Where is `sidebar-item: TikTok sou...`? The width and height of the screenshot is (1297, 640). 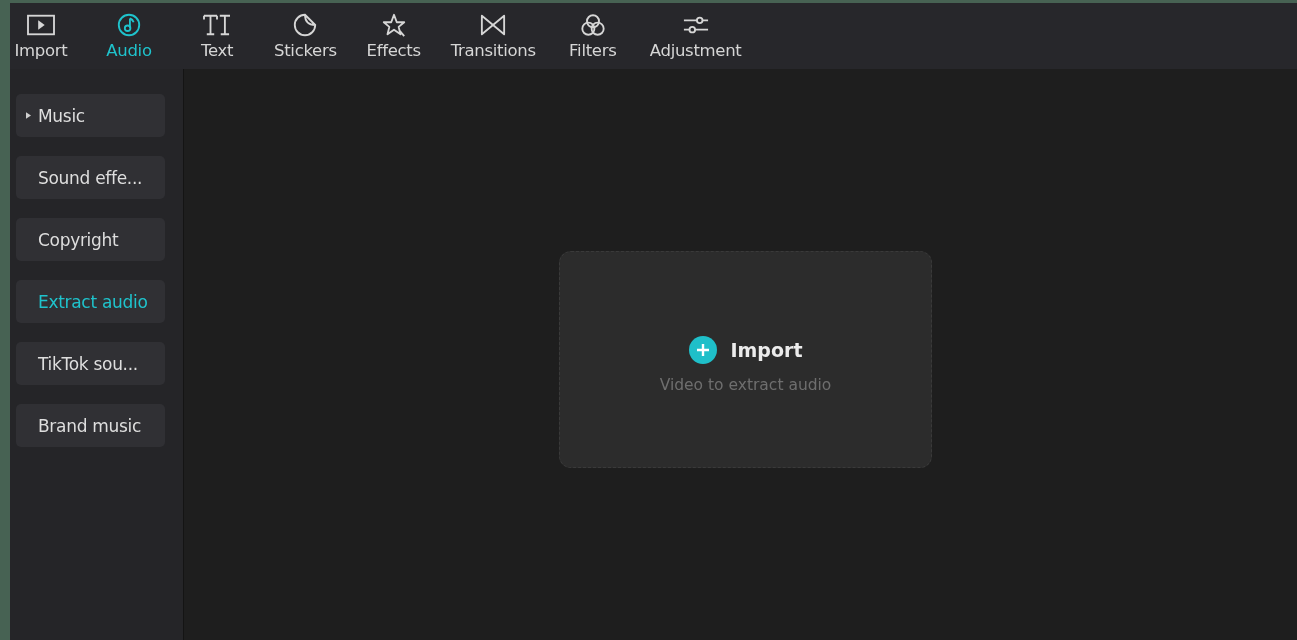
sidebar-item: TikTok sou... is located at coordinates (90, 363).